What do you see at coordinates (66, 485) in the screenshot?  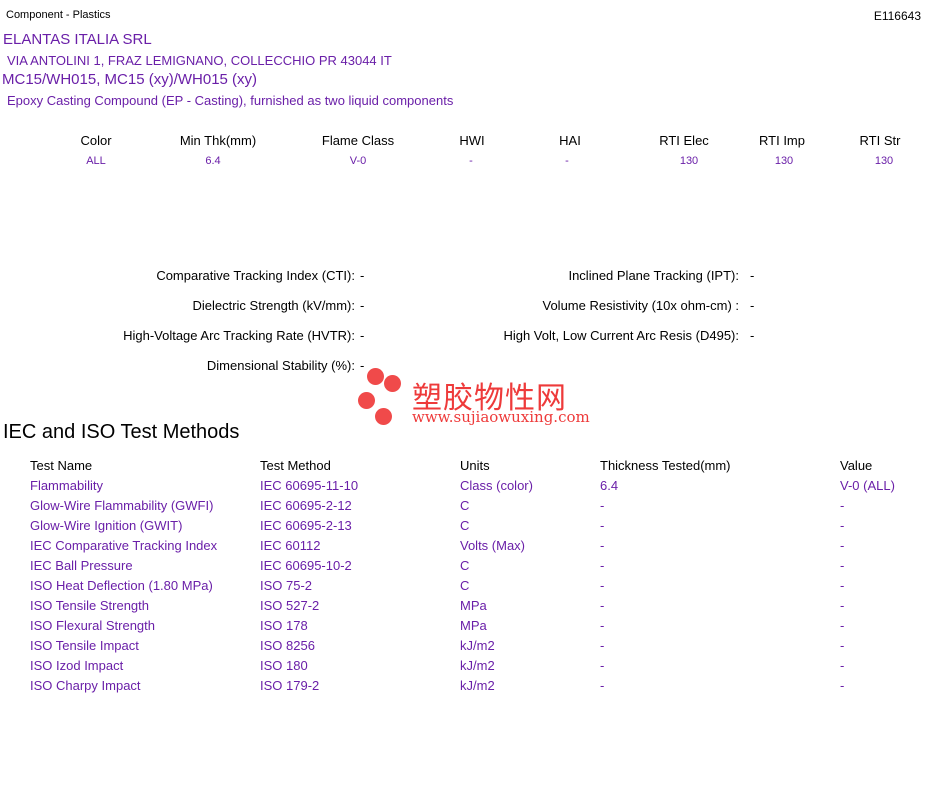 I see `iec-cell-test-name: Flammability` at bounding box center [66, 485].